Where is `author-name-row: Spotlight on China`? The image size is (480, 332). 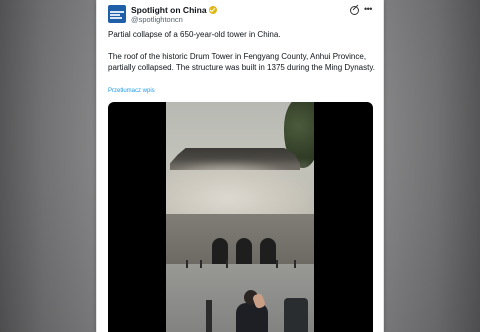
author-name-row: Spotlight on China is located at coordinates (174, 10).